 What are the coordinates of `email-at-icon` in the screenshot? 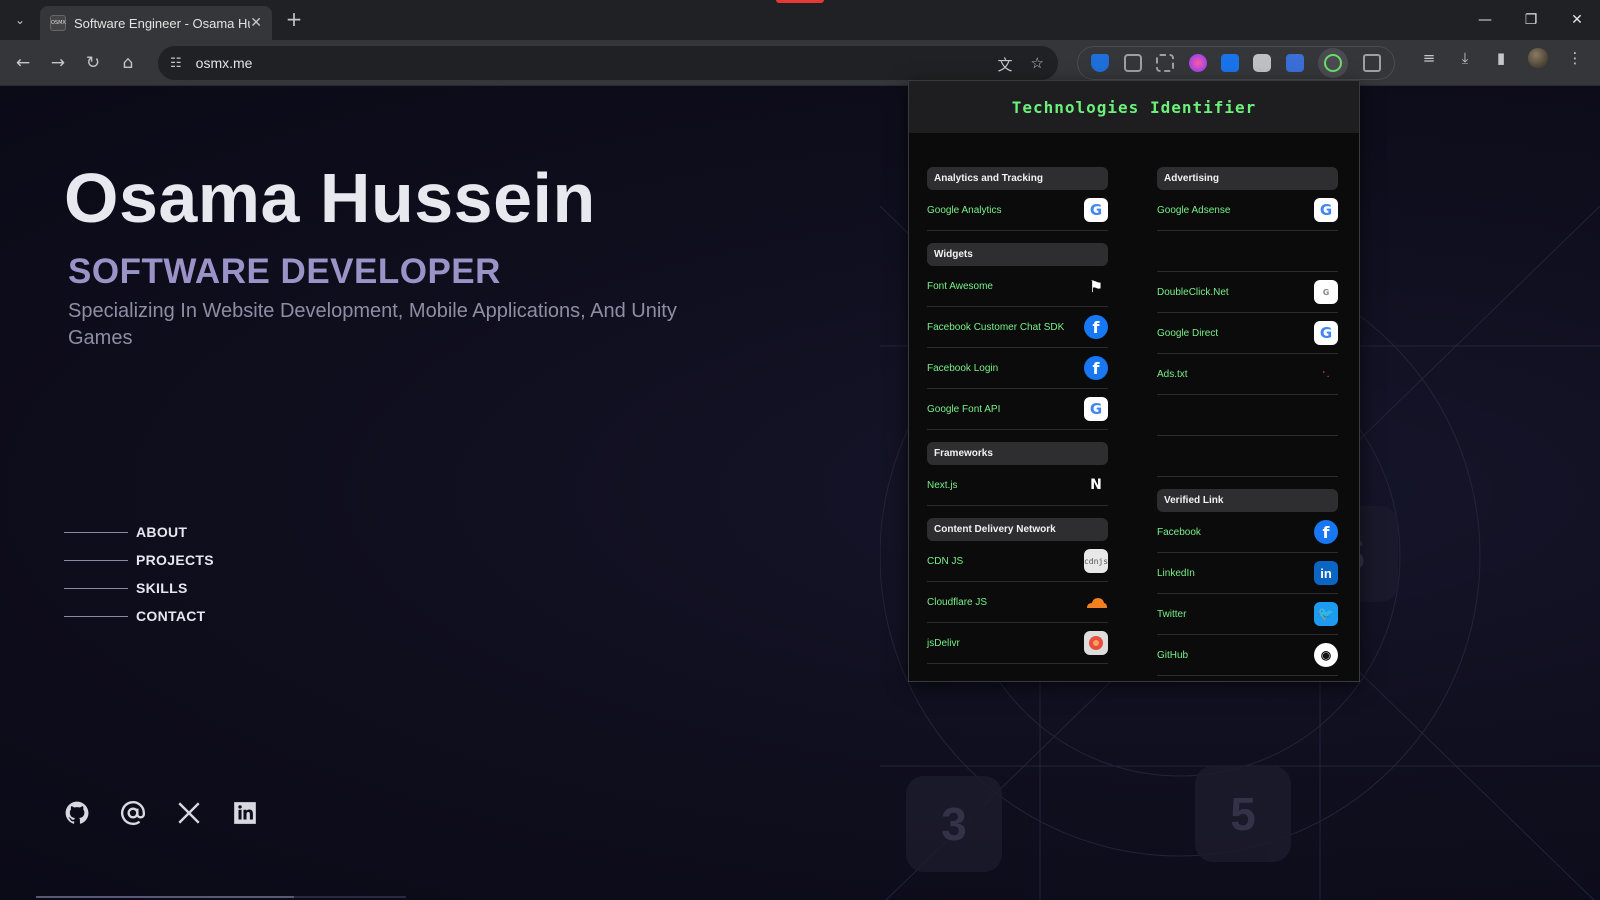 It's located at (133, 813).